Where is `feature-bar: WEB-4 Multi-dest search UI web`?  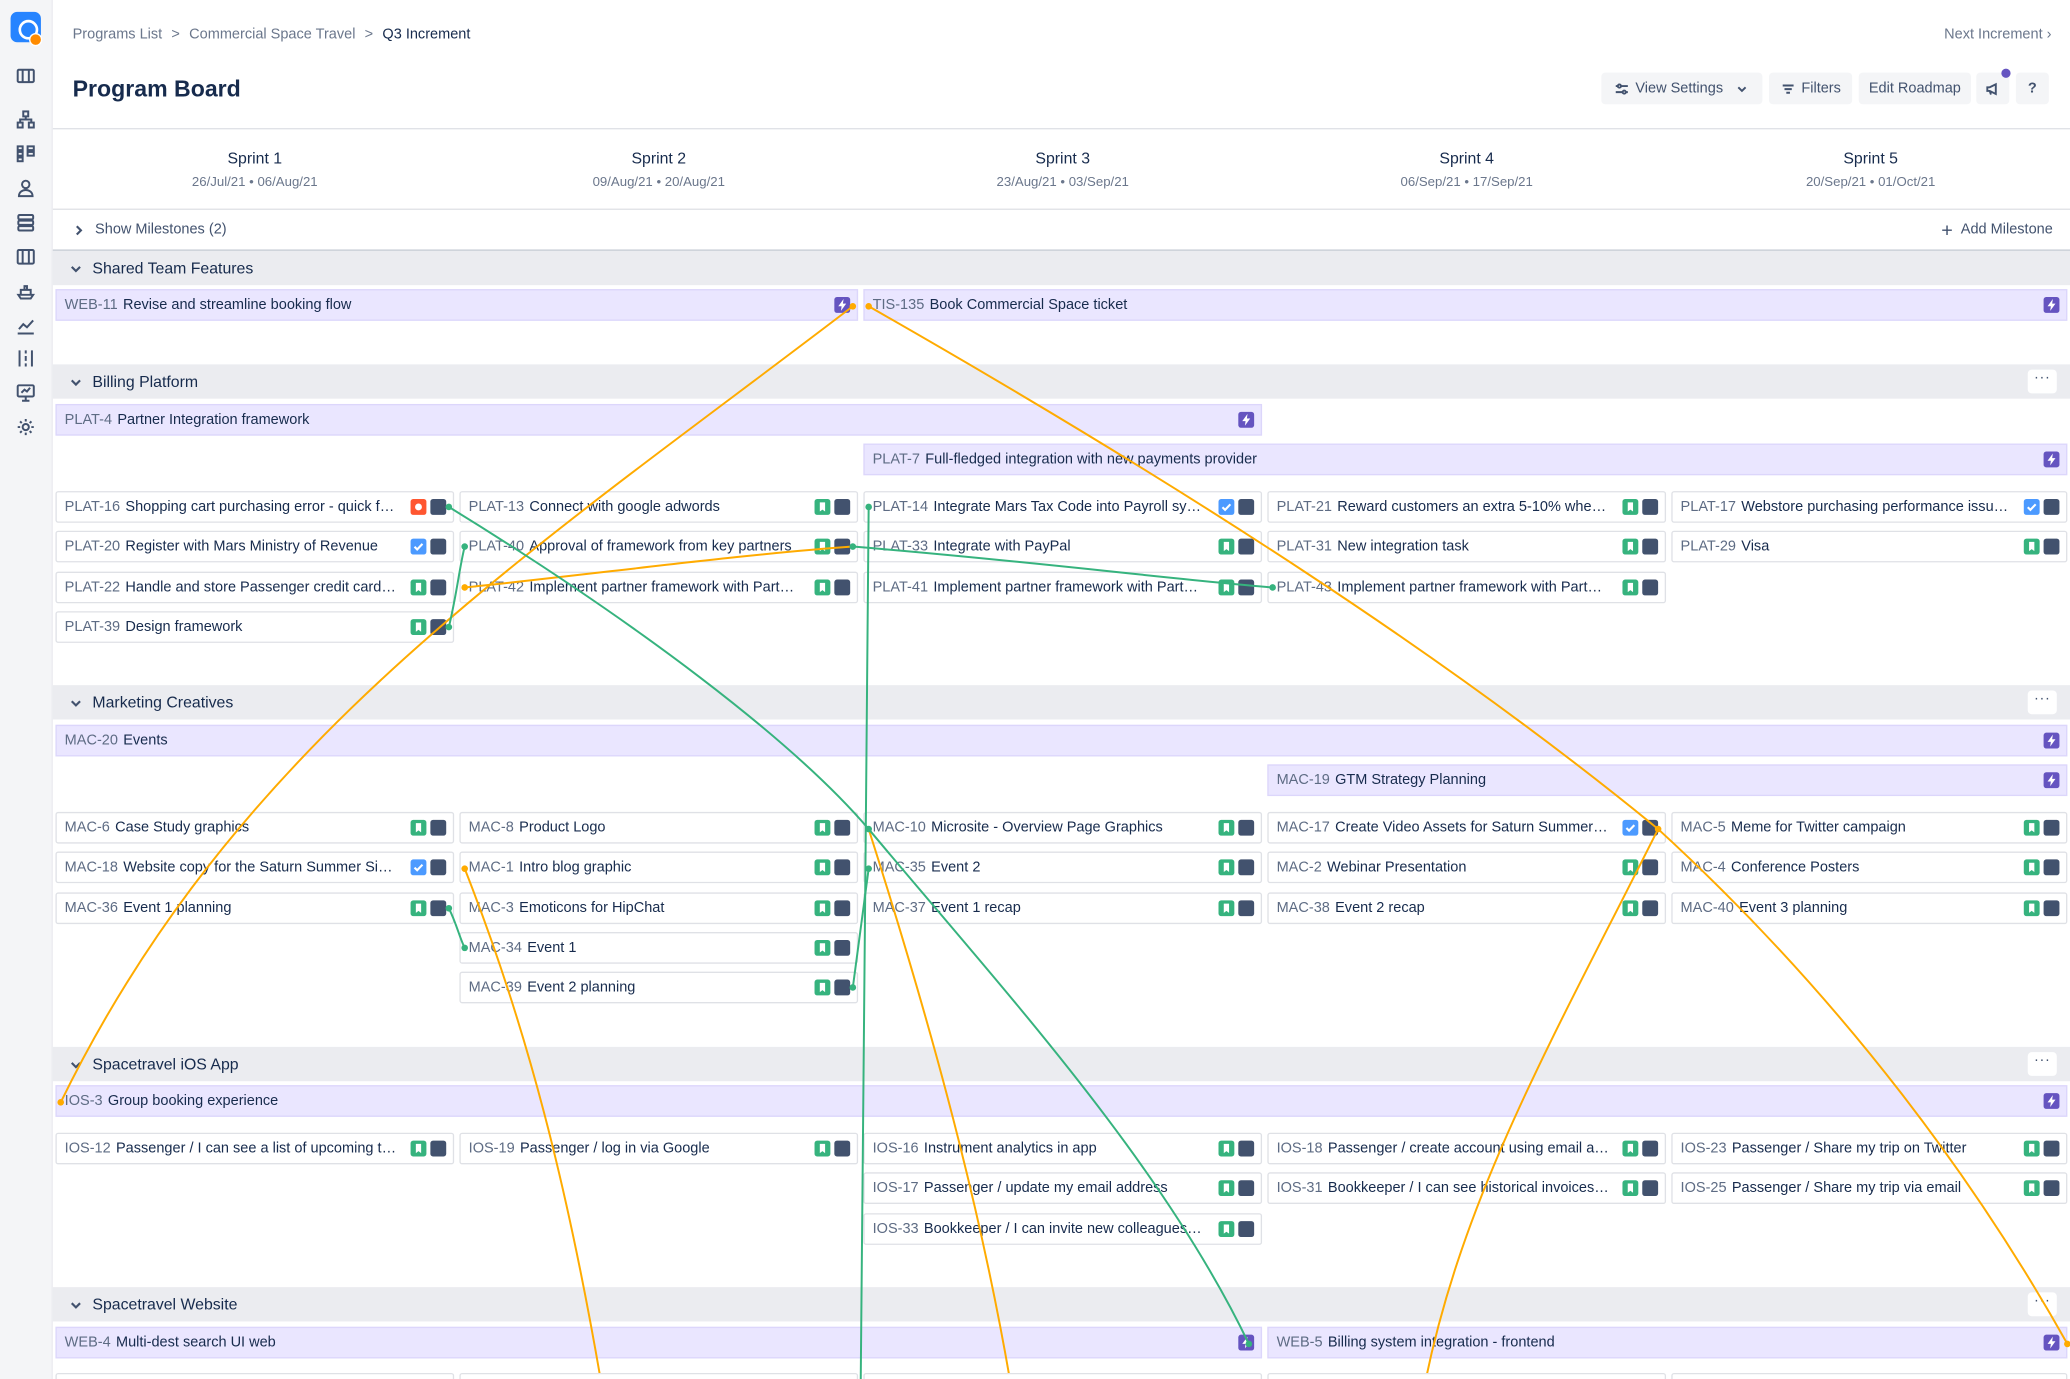 feature-bar: WEB-4 Multi-dest search UI web is located at coordinates (659, 1342).